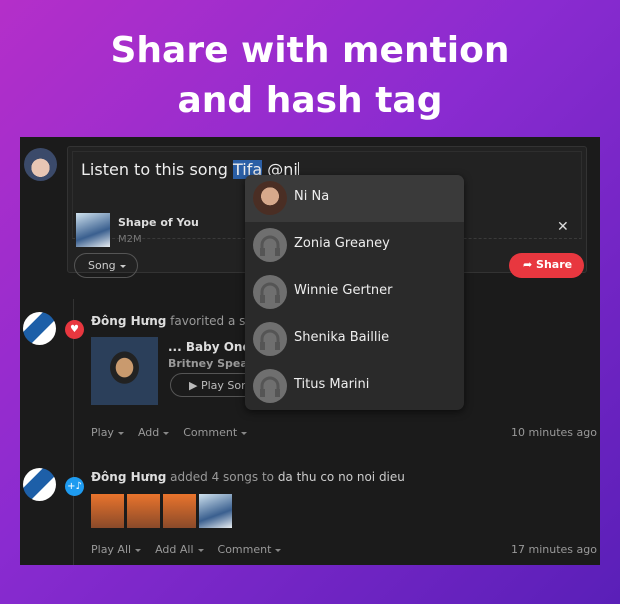 The image size is (620, 604). What do you see at coordinates (122, 266) in the screenshot?
I see `chevron-down-icon` at bounding box center [122, 266].